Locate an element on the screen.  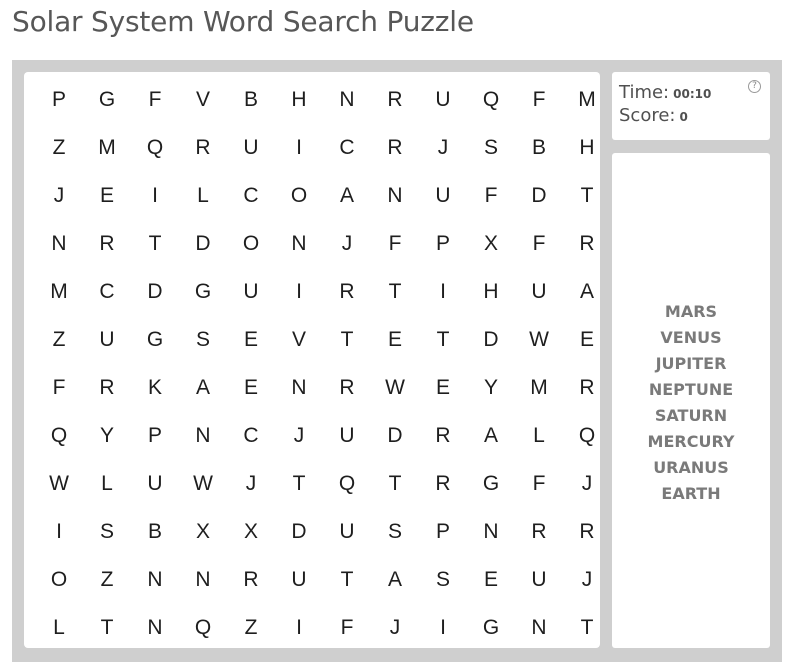
grid-cell: O is located at coordinates (251, 244).